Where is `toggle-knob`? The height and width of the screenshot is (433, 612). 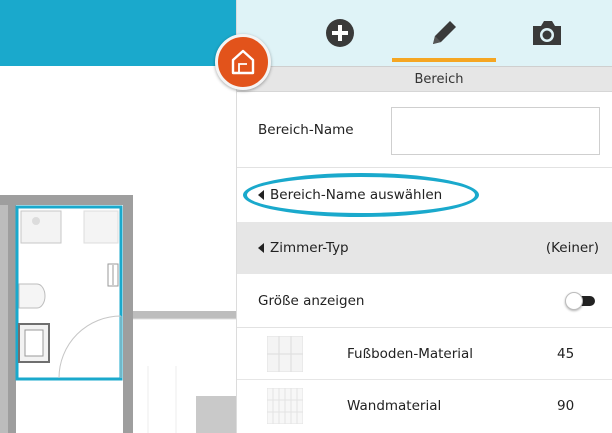
toggle-knob is located at coordinates (574, 301).